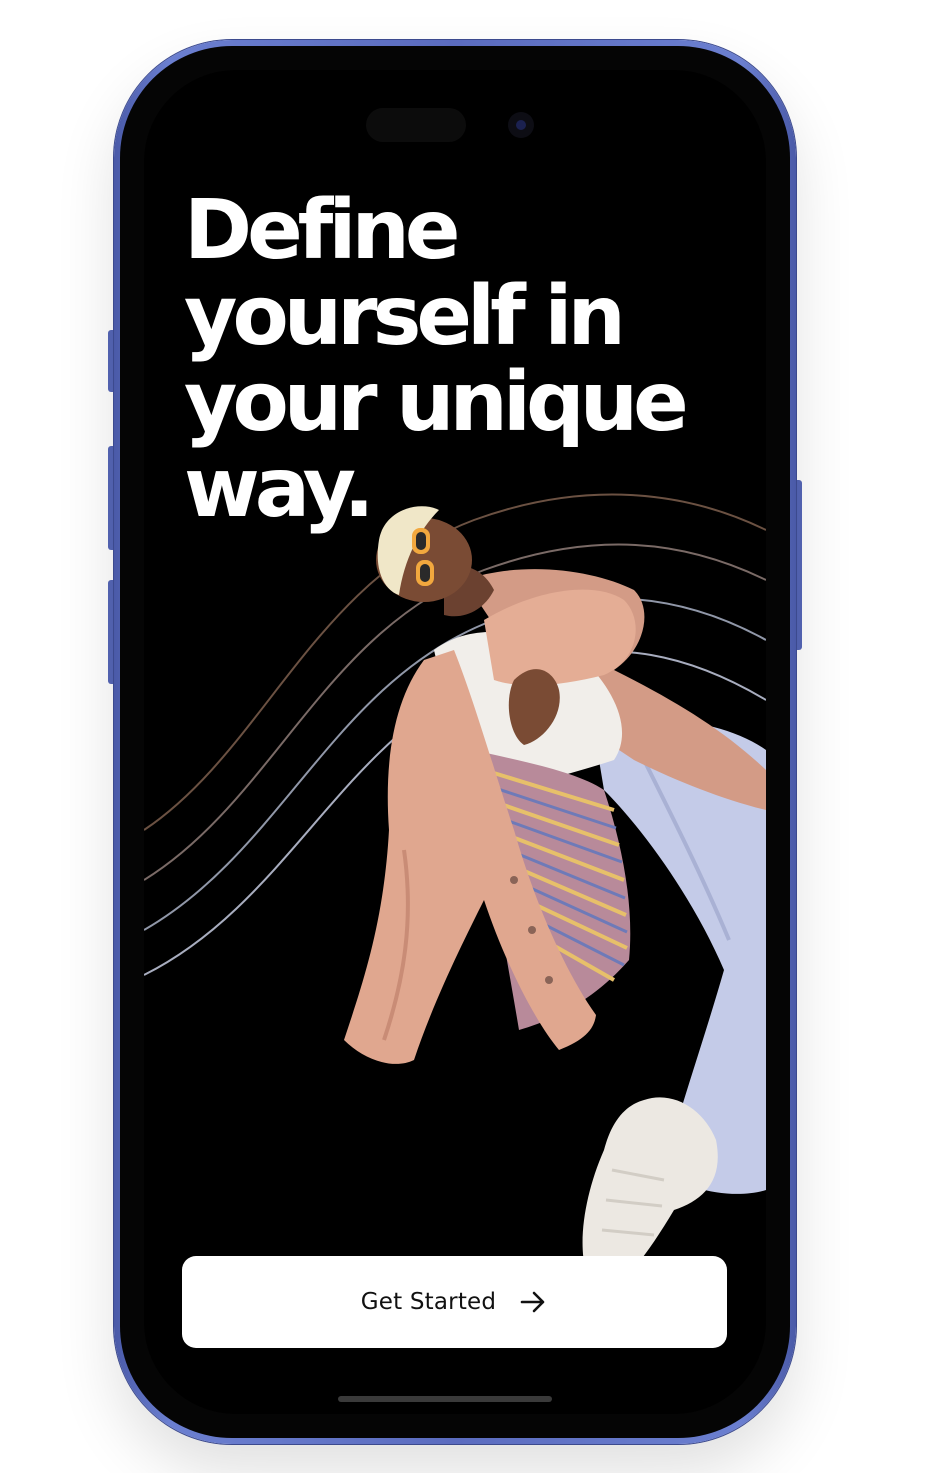 This screenshot has width=929, height=1473. What do you see at coordinates (521, 125) in the screenshot?
I see `front-camera-icon` at bounding box center [521, 125].